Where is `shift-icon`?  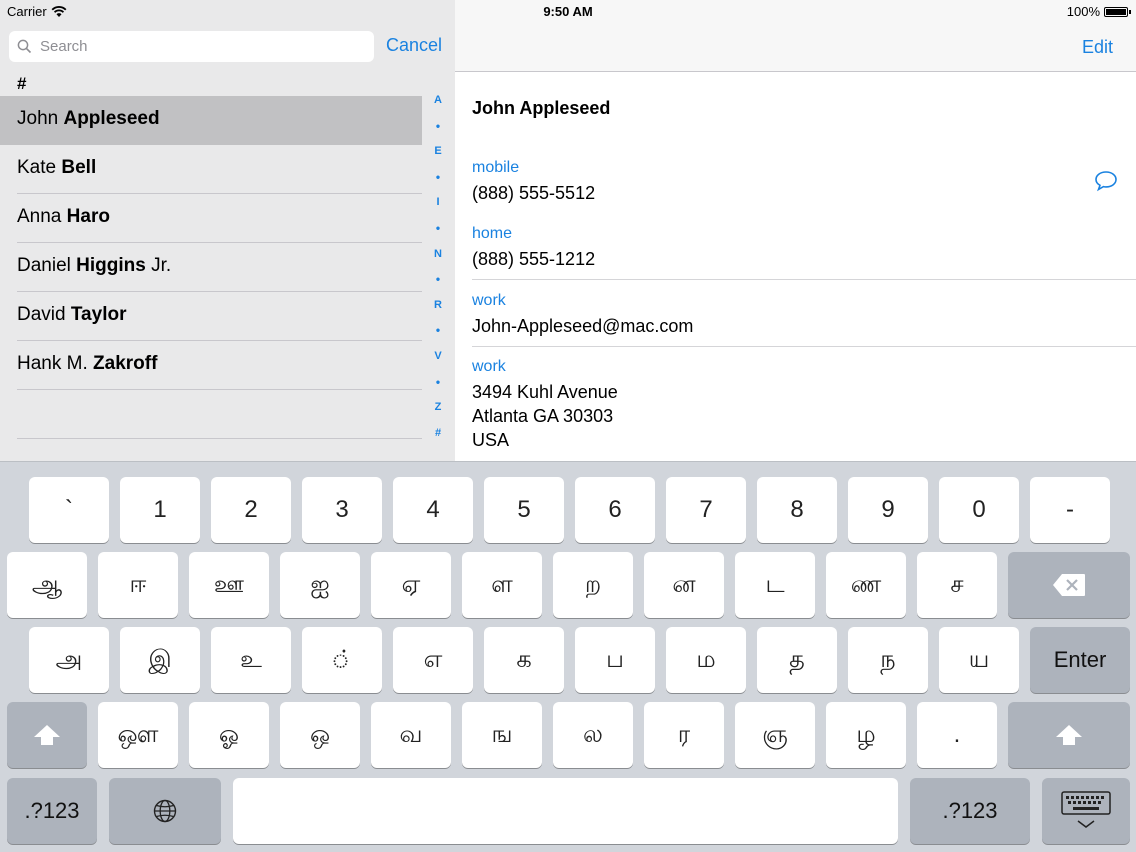 shift-icon is located at coordinates (1069, 735).